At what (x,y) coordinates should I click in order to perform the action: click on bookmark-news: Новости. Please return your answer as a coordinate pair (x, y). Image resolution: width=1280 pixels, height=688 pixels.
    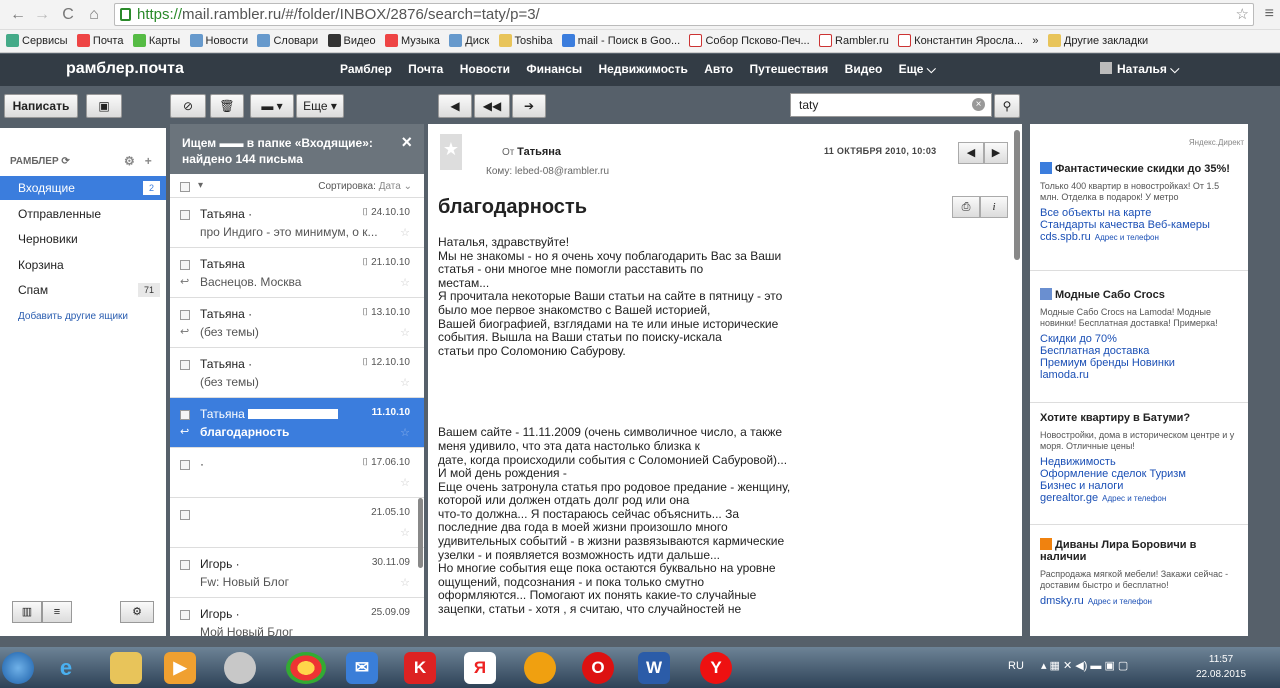
    Looking at the image, I should click on (218, 41).